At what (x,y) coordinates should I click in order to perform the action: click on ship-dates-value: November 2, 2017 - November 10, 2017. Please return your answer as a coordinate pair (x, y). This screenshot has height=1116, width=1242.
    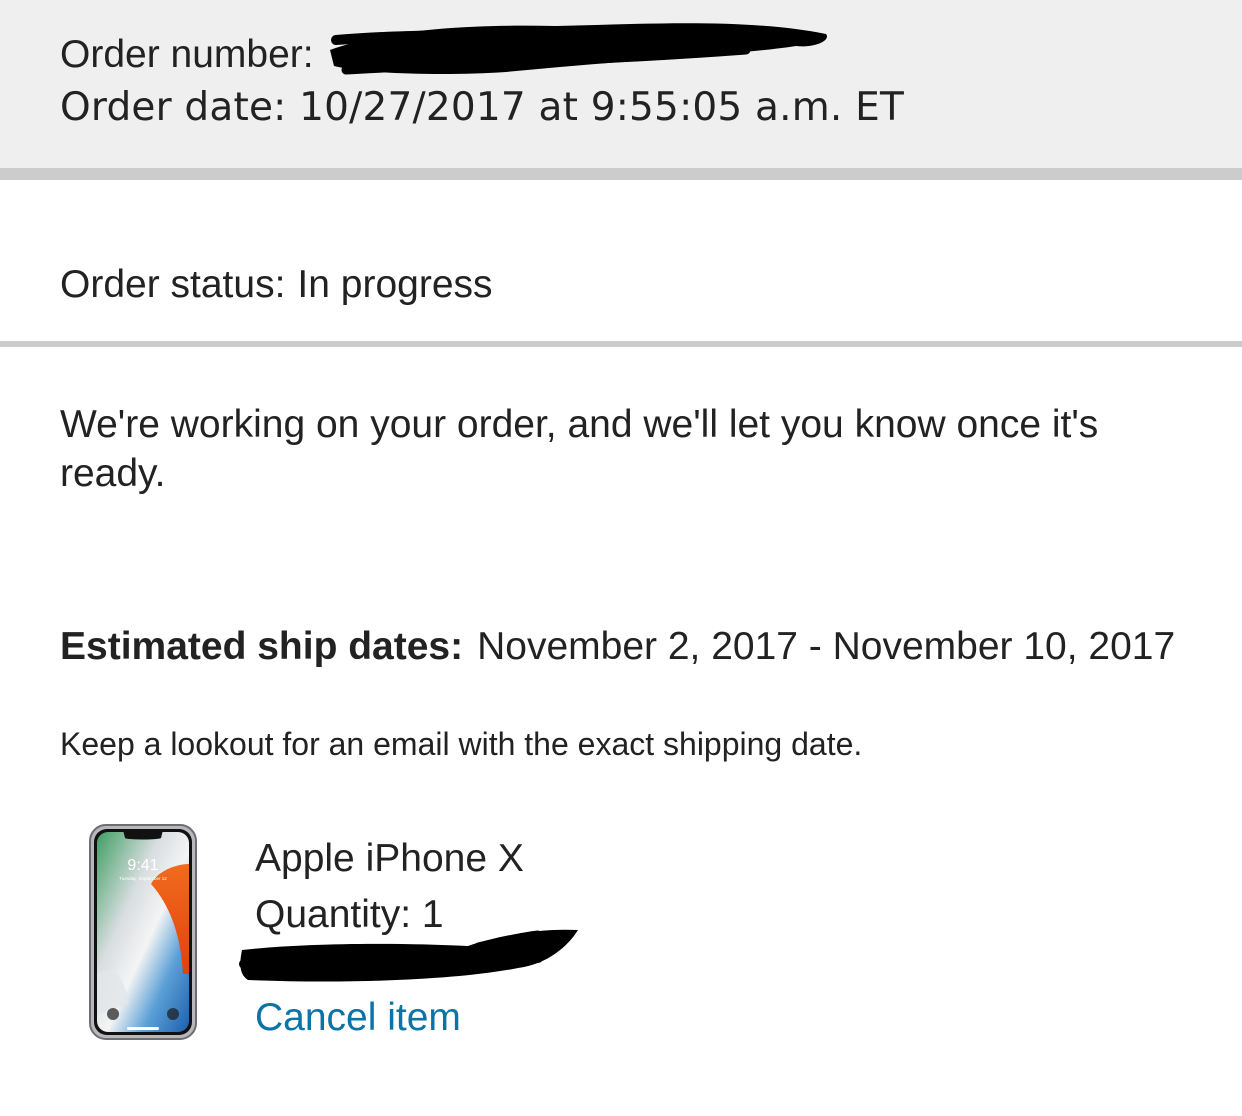
    Looking at the image, I should click on (826, 646).